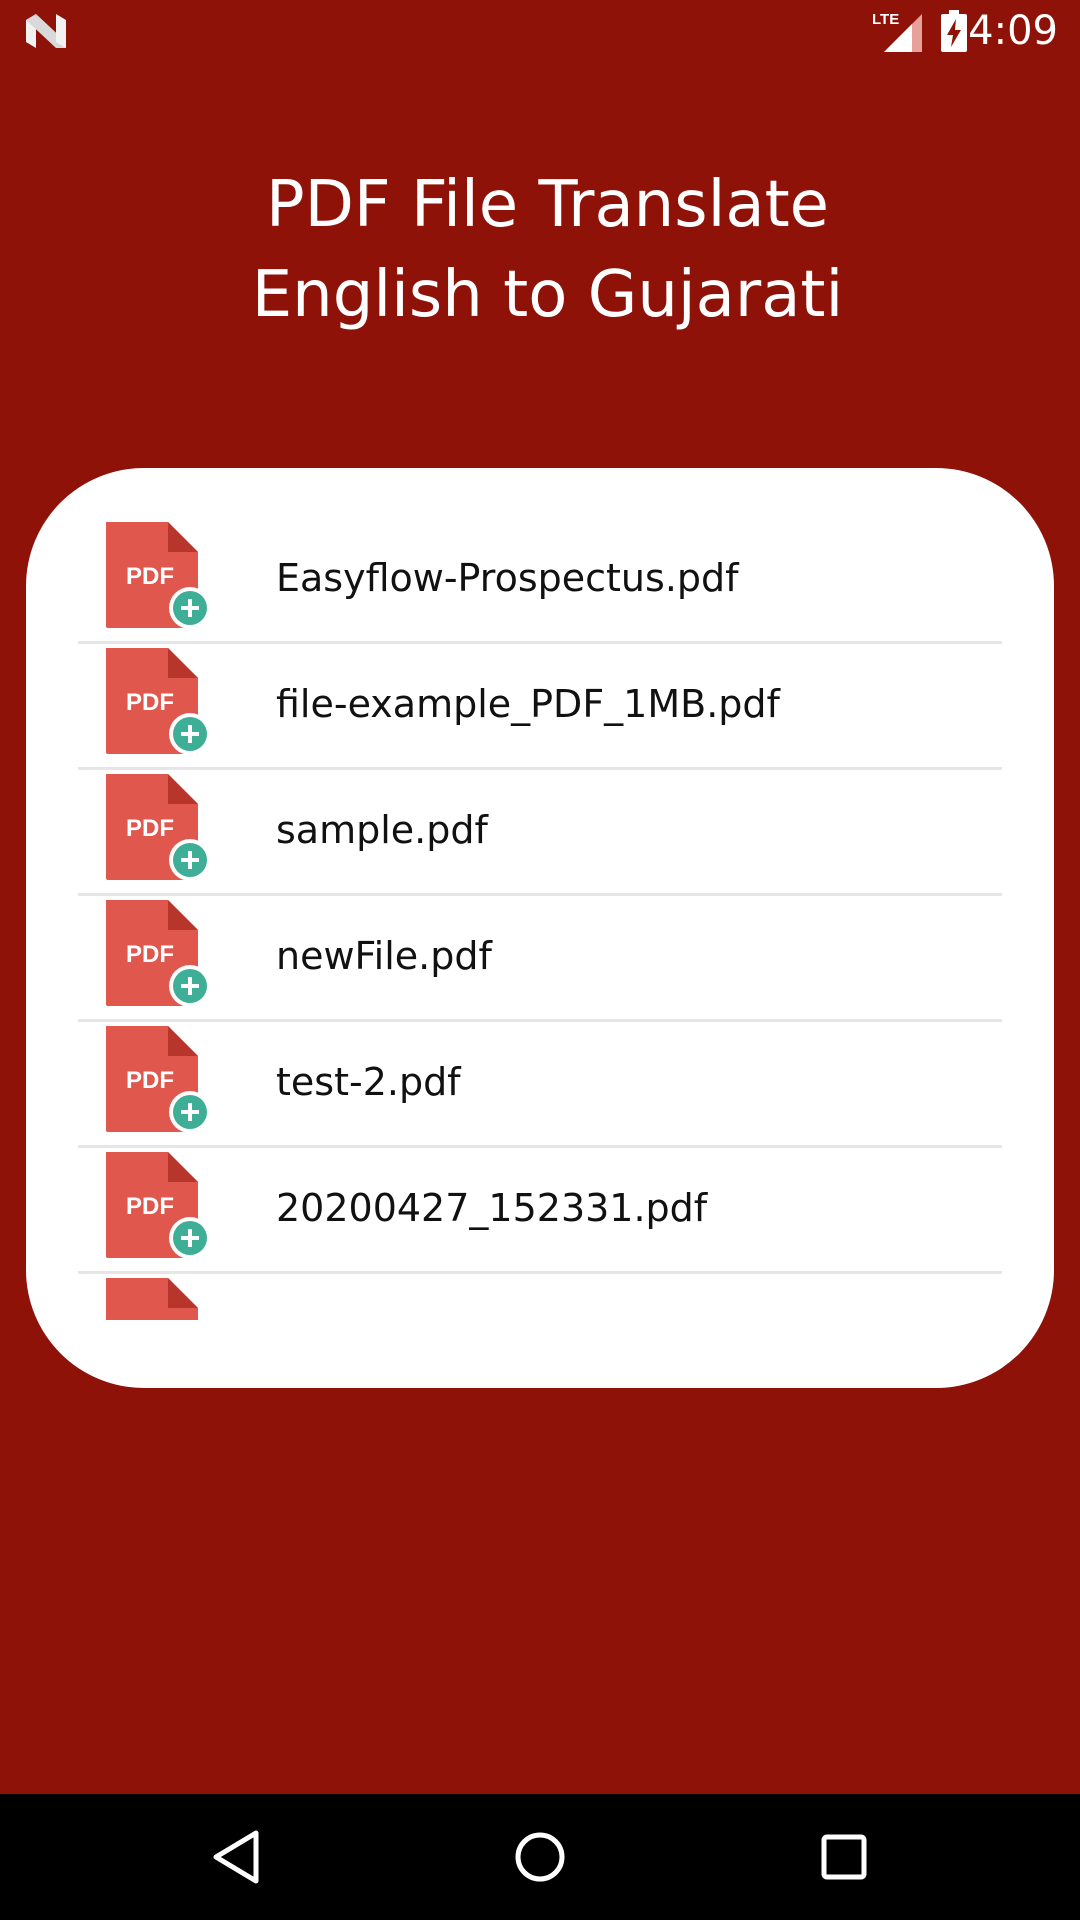  What do you see at coordinates (844, 1857) in the screenshot?
I see `recents-icon` at bounding box center [844, 1857].